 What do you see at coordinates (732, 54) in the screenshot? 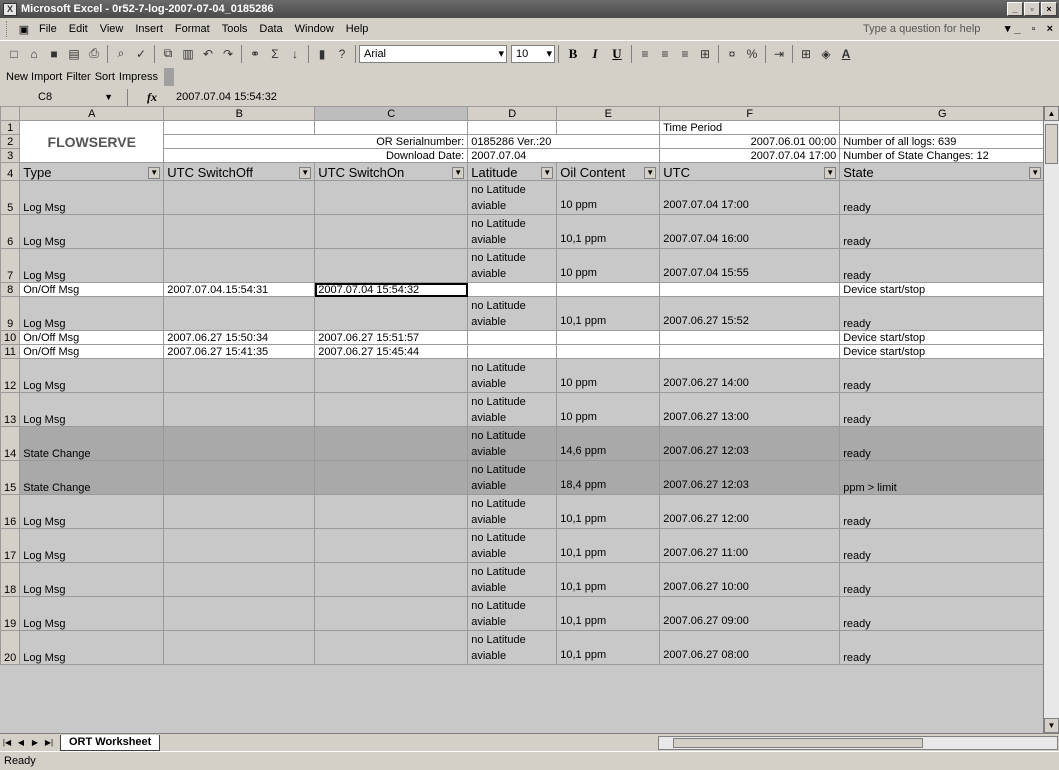
I see `currency-icon: ¤` at bounding box center [732, 54].